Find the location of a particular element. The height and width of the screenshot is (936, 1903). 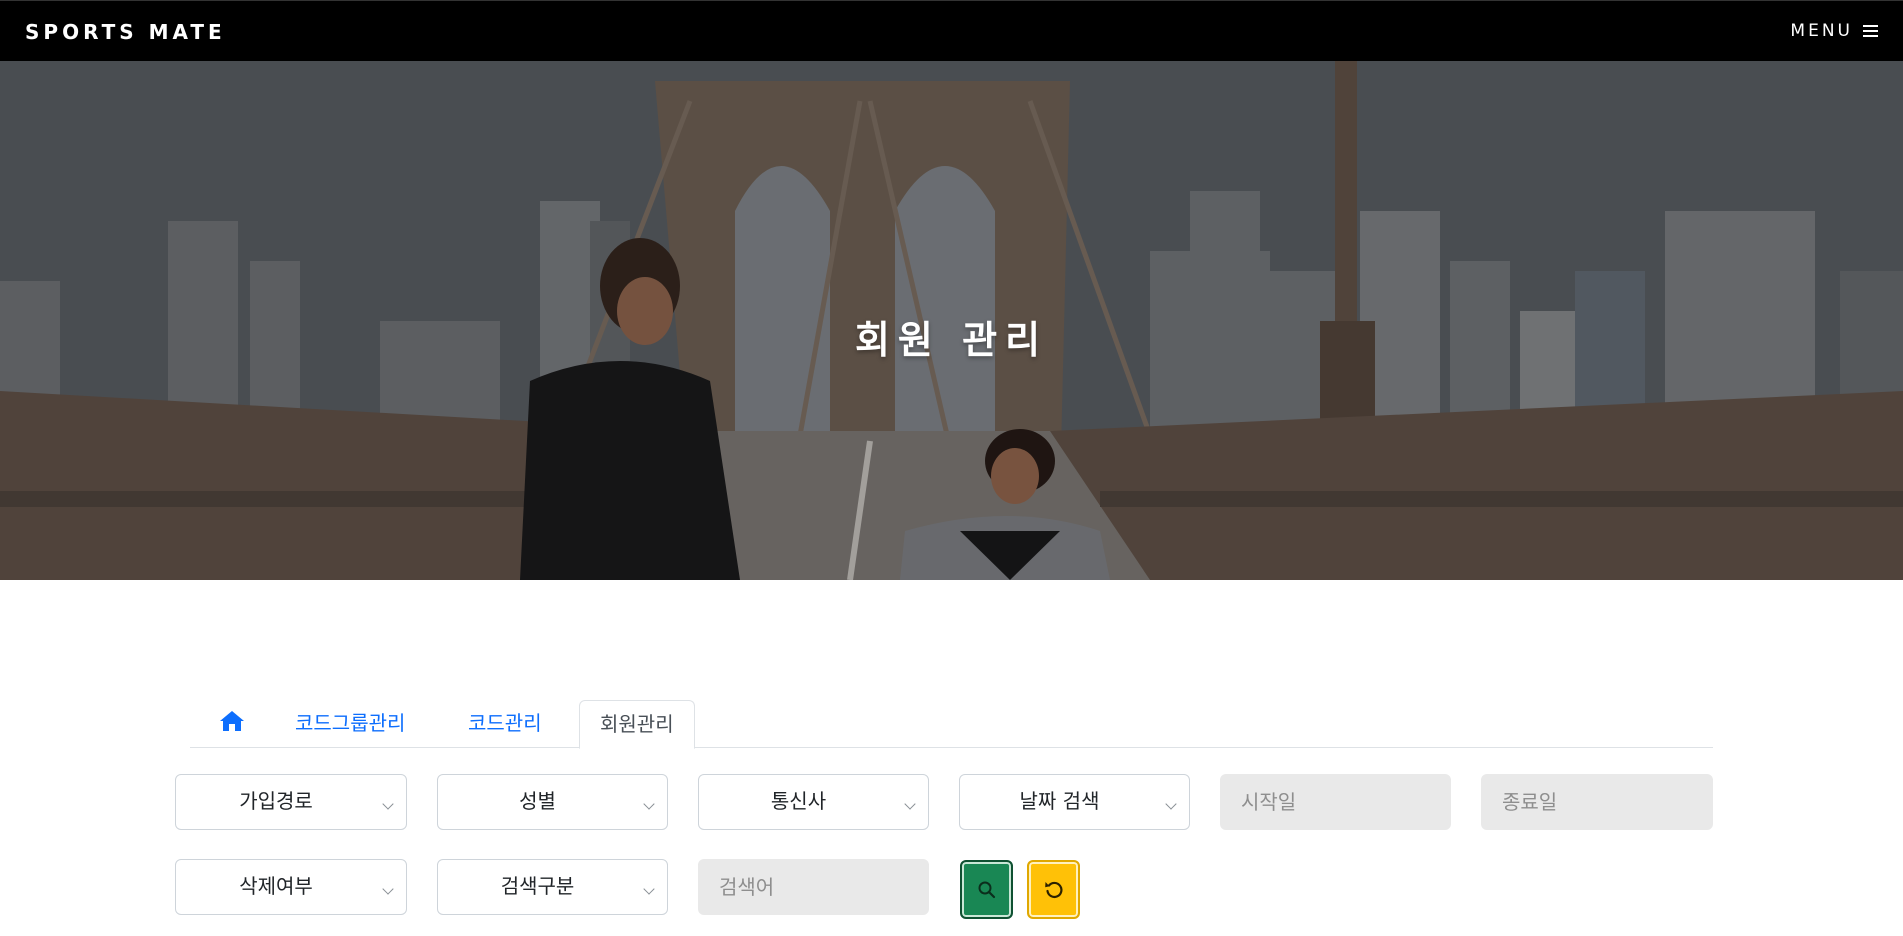

top-navbar: SPORTS MATE MENU is located at coordinates (951, 30).